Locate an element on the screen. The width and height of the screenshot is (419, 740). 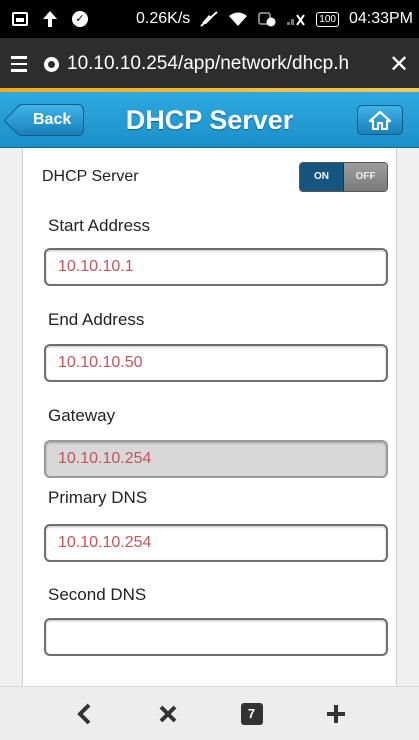
signal-icon is located at coordinates (296, 19).